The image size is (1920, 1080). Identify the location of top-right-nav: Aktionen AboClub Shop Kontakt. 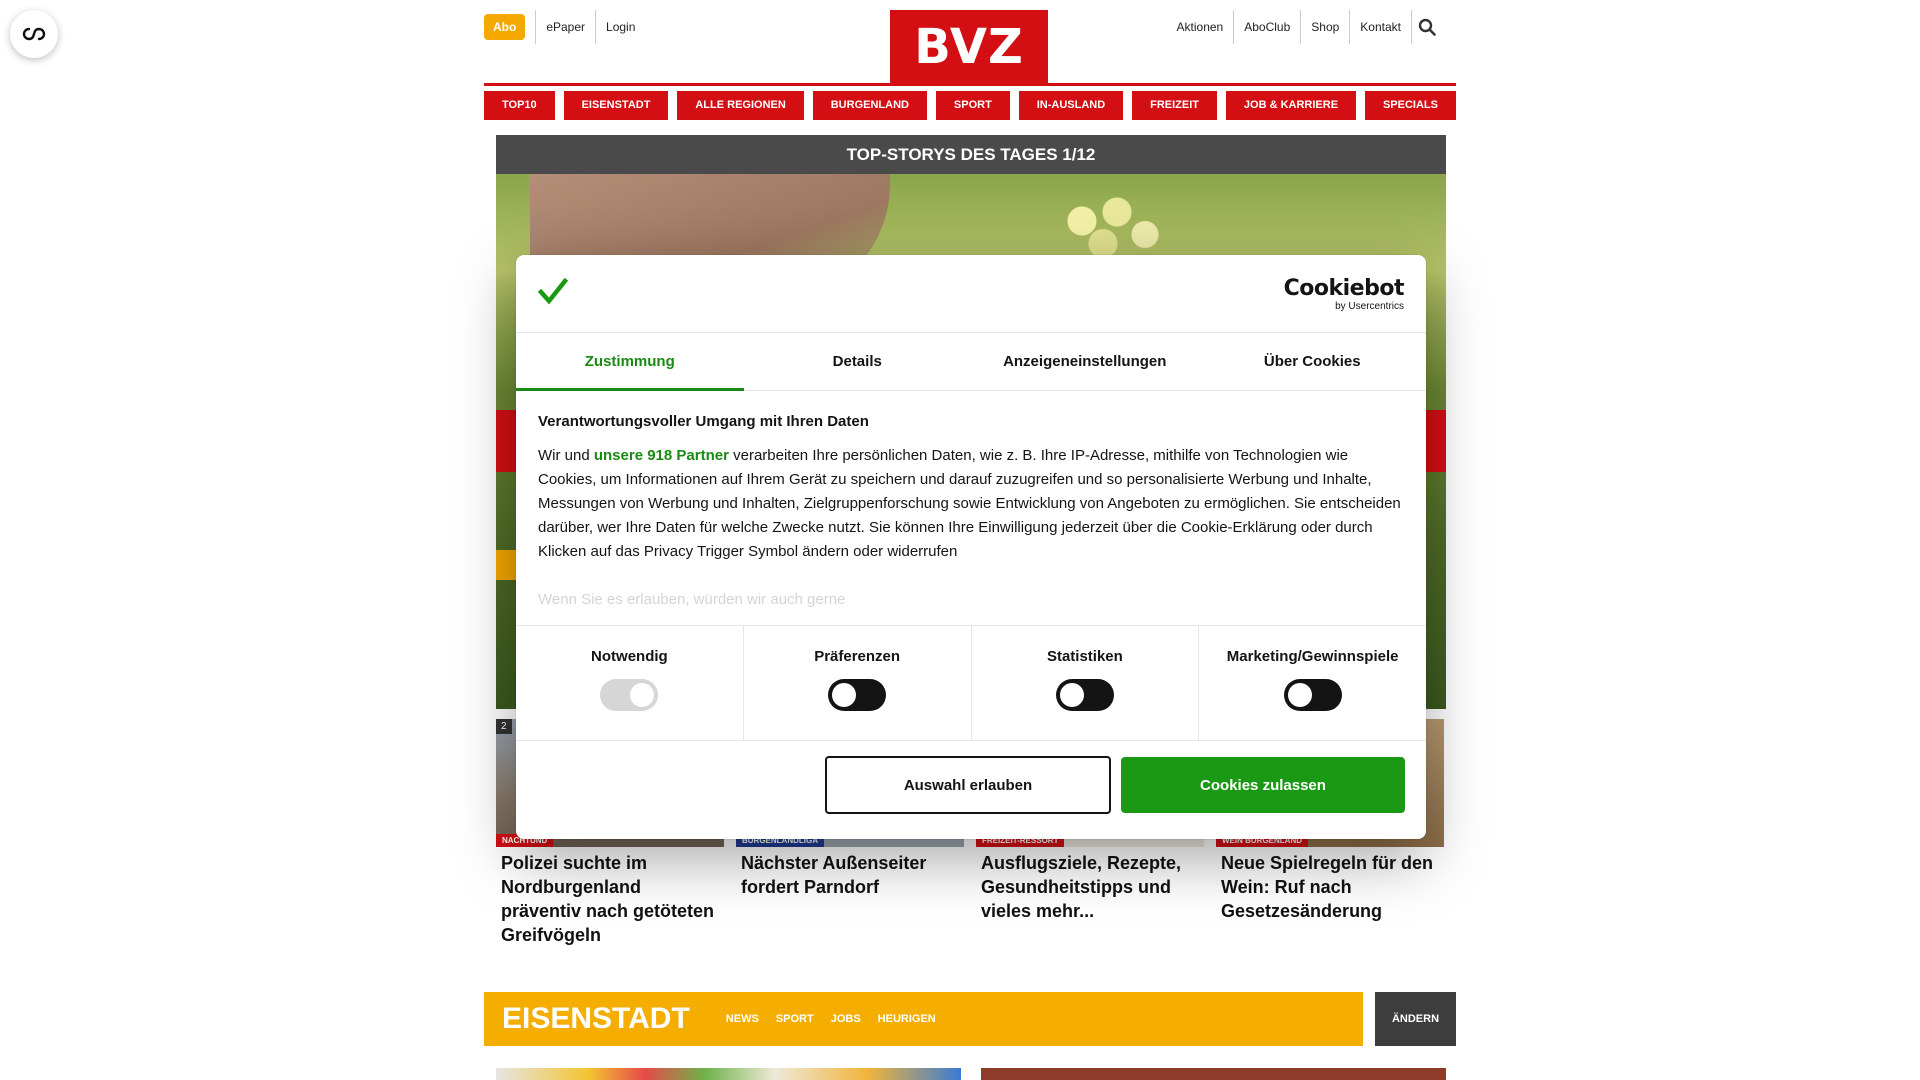
(1304, 27).